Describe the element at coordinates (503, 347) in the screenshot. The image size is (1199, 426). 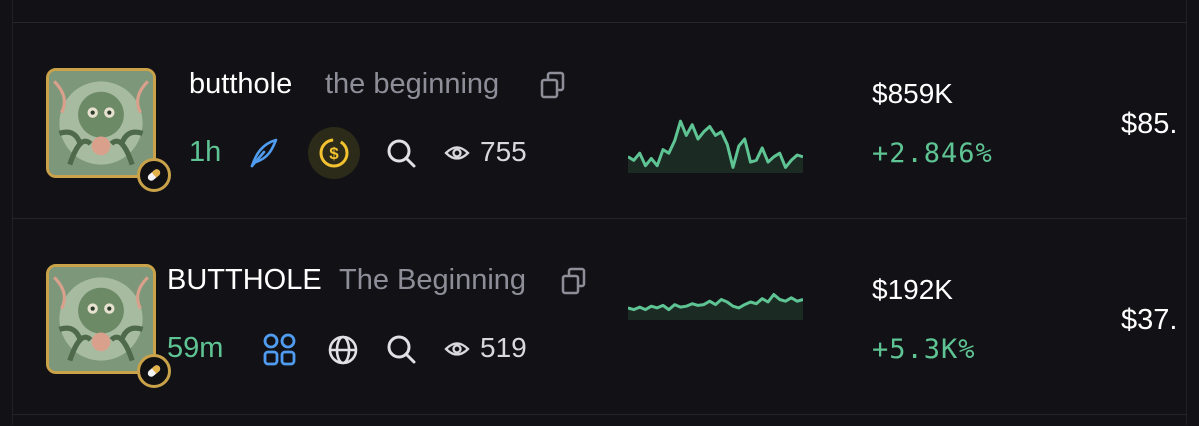
I see `view-count: 519` at that location.